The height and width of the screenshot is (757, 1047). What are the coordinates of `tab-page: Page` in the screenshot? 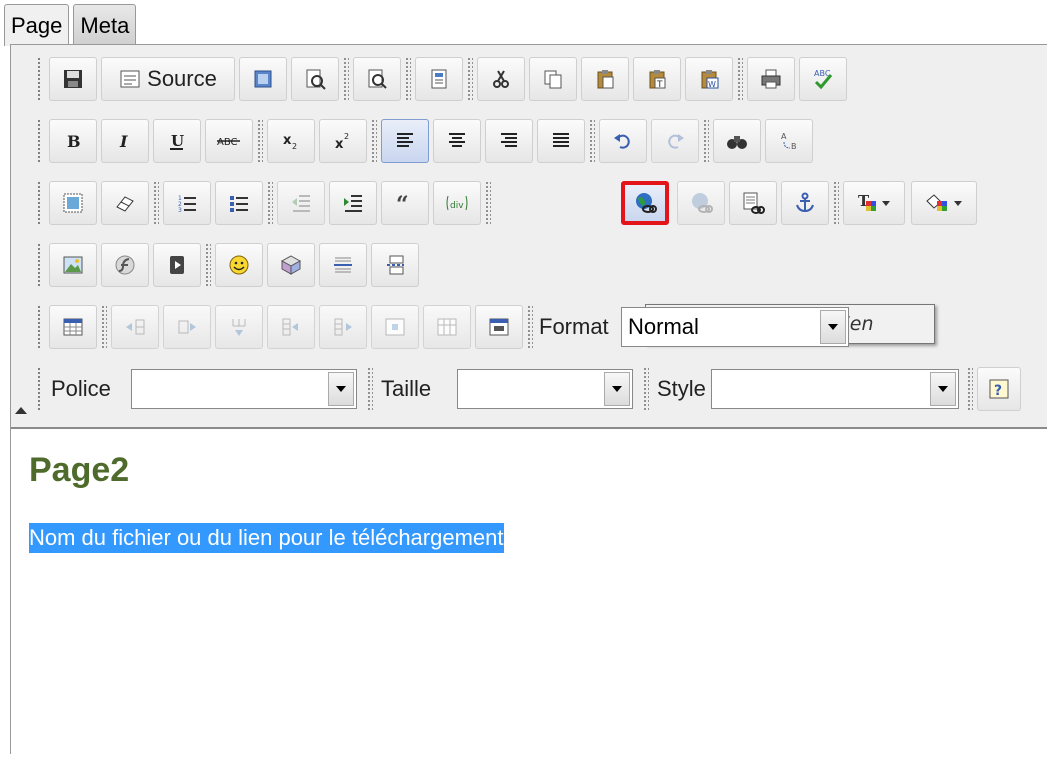 It's located at (37, 25).